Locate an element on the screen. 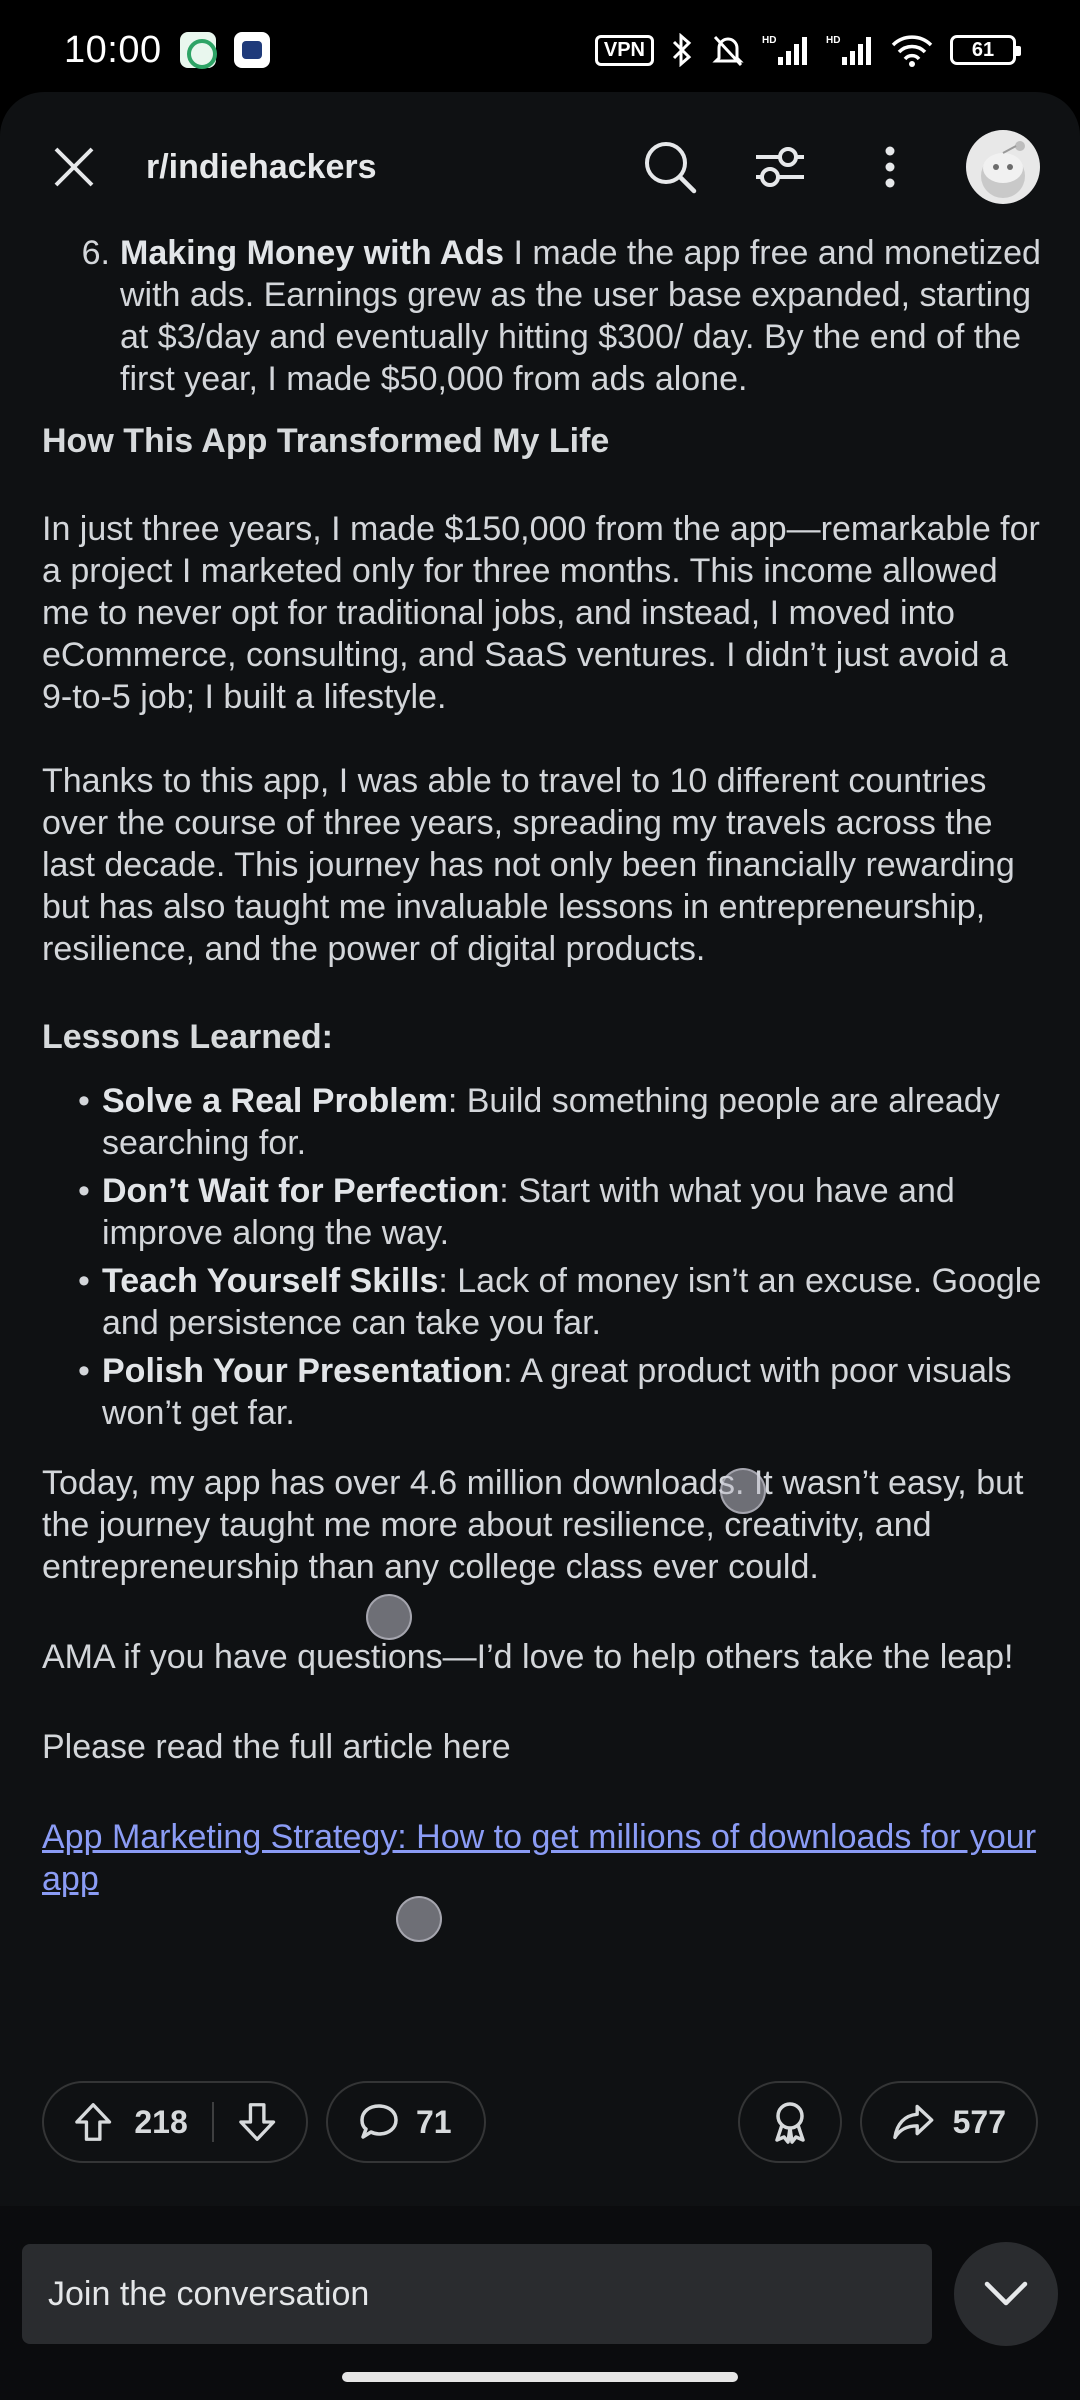 This screenshot has width=1080, height=2400. vpn-badge: VPN is located at coordinates (624, 50).